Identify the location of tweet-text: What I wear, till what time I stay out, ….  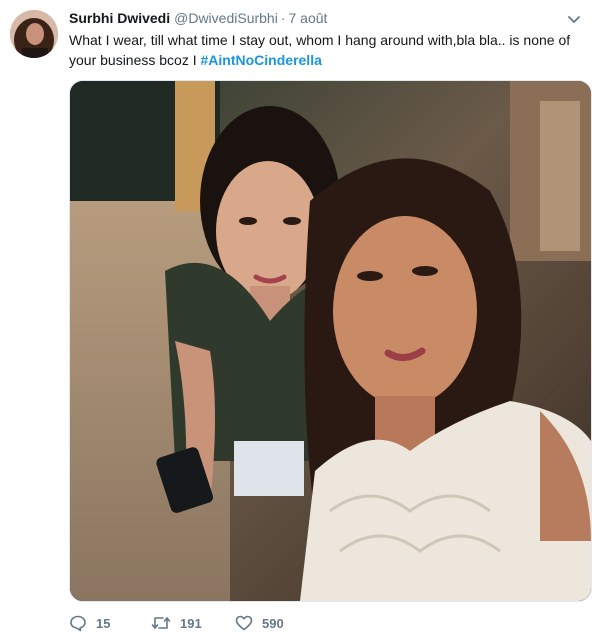
(327, 50).